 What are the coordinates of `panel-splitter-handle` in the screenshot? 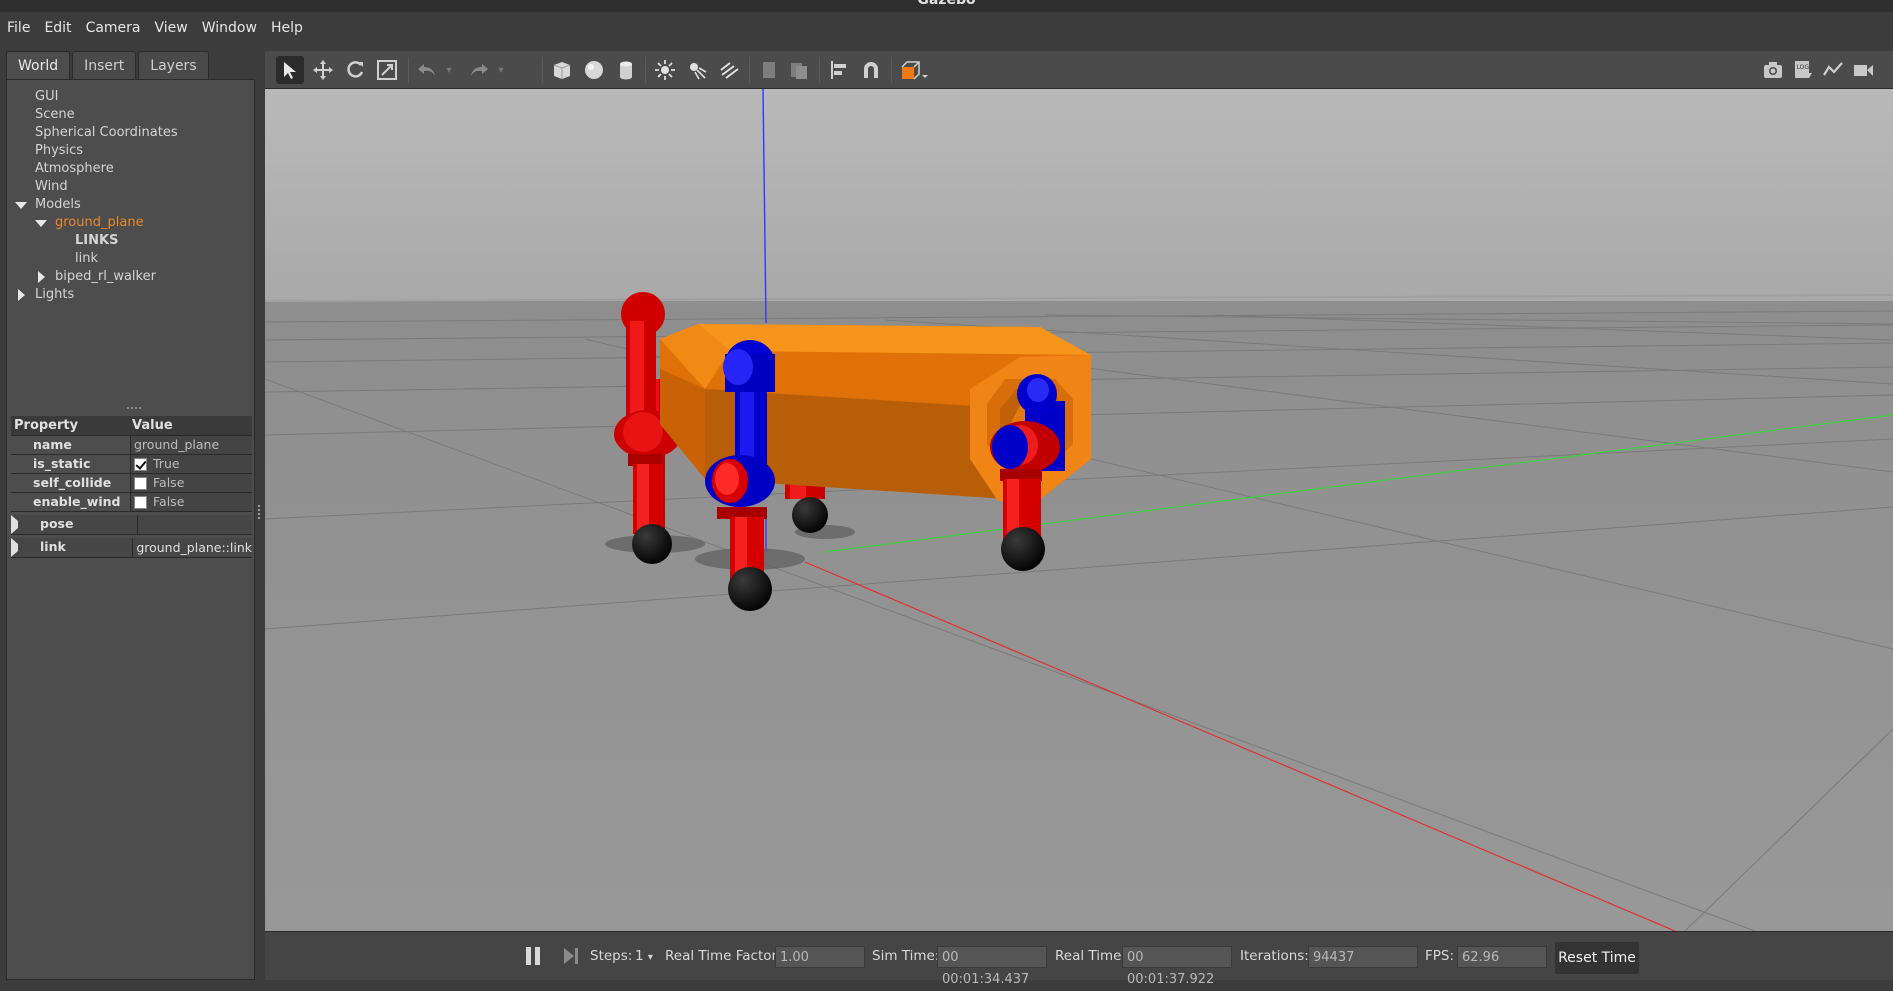 It's located at (134, 408).